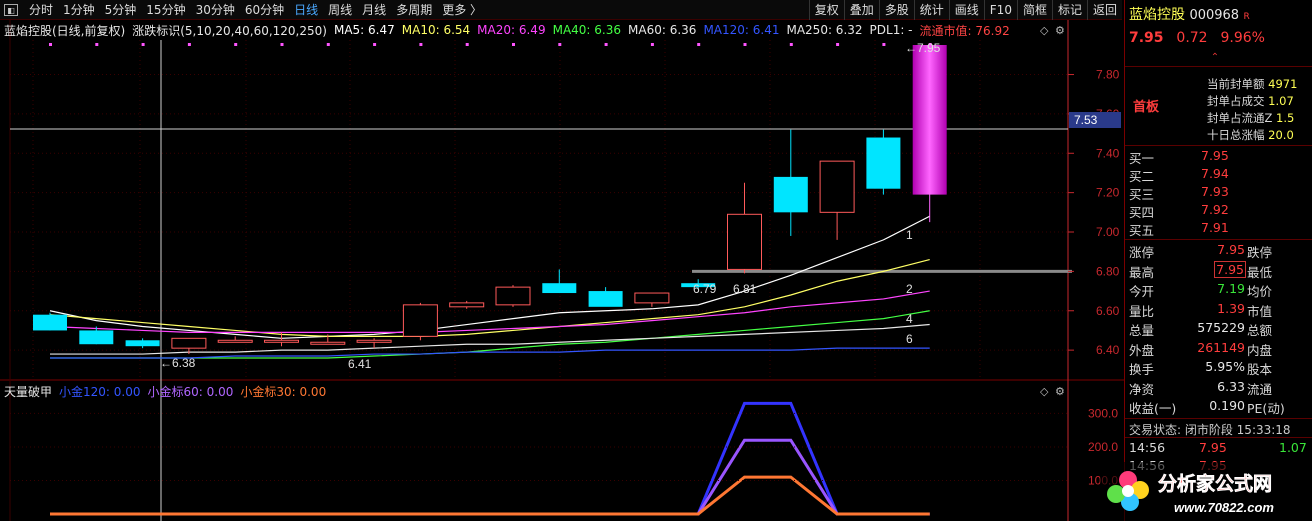  I want to click on period-tab-0: 分时, so click(41, 10).